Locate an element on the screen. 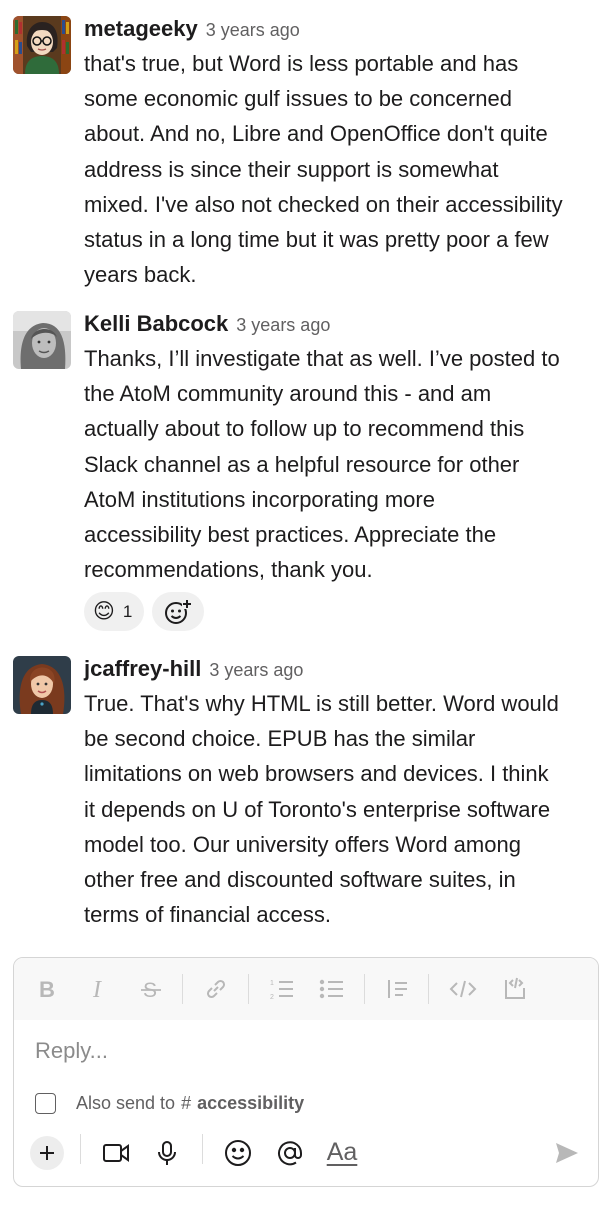 The image size is (606, 1210). message-line: the AtoM community around this - and am is located at coordinates (288, 394).